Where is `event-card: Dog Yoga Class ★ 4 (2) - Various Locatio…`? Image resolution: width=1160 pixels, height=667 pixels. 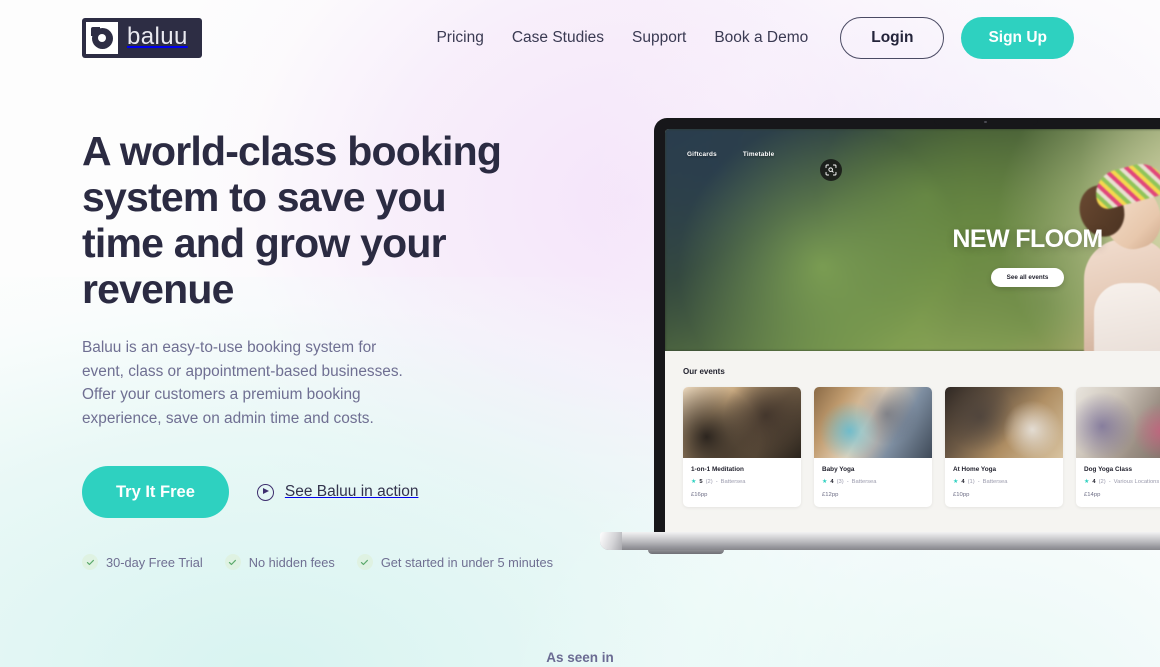
event-card: Dog Yoga Class ★ 4 (2) - Various Locatio… is located at coordinates (1118, 447).